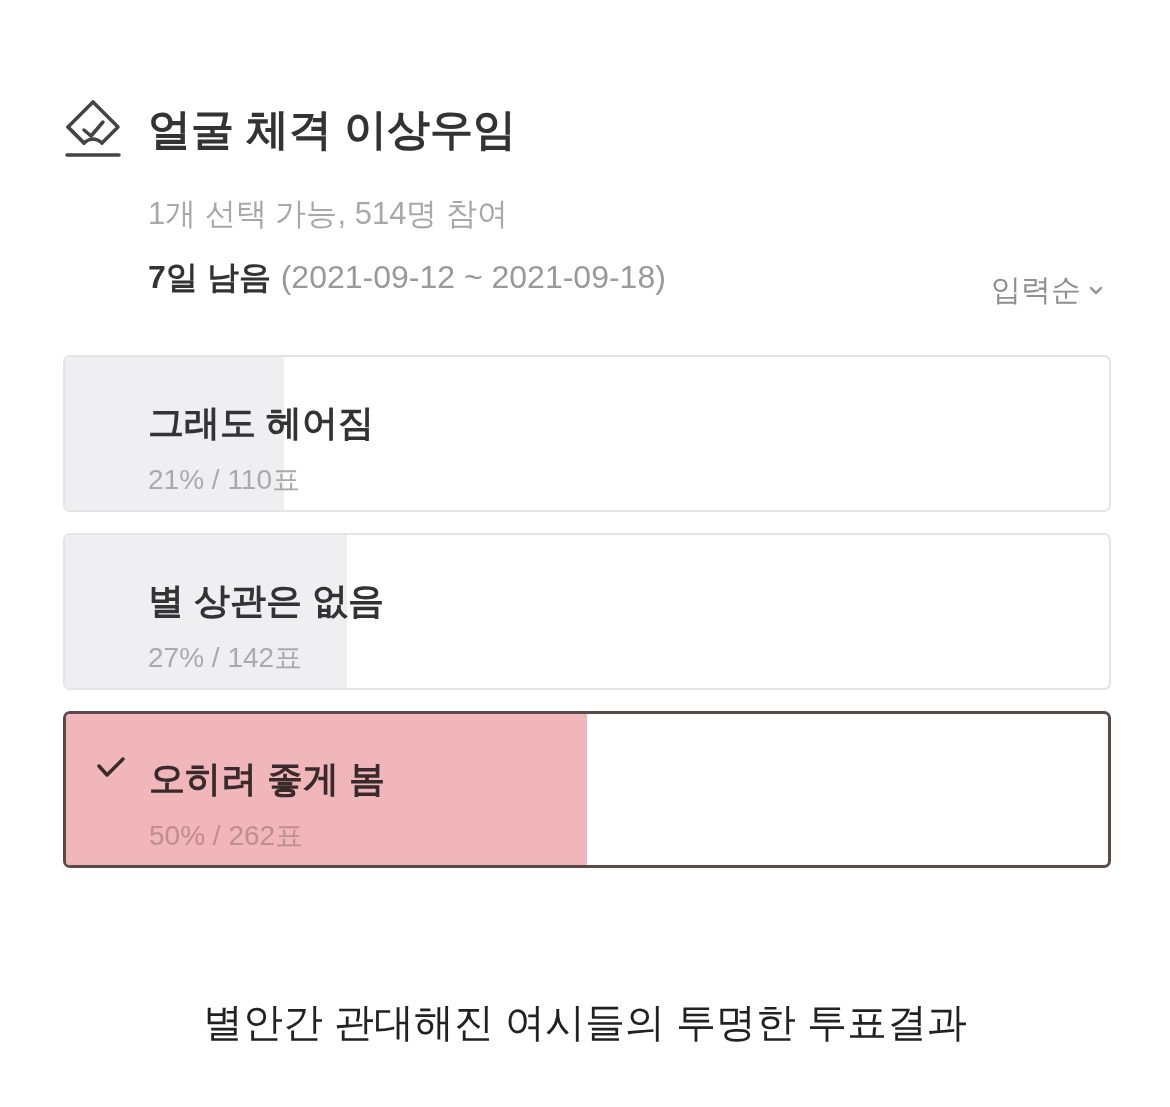 This screenshot has width=1170, height=1107. Describe the element at coordinates (225, 658) in the screenshot. I see `vote-result: 27% / 142표` at that location.